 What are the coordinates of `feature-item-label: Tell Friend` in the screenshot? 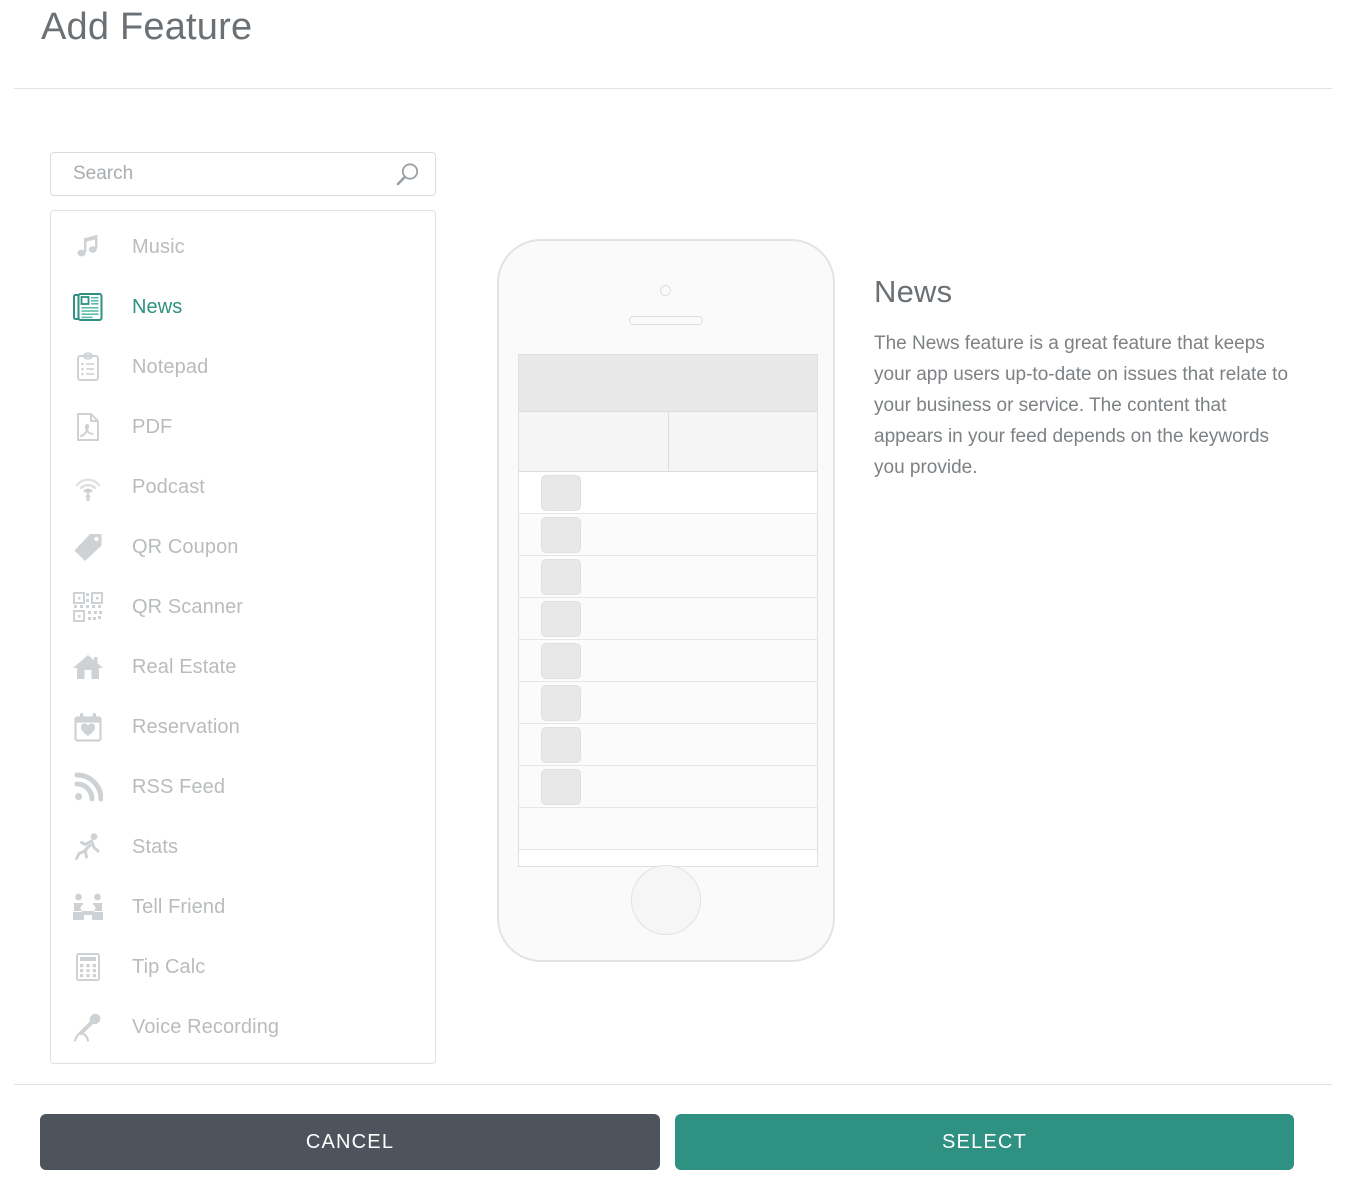 It's located at (179, 906).